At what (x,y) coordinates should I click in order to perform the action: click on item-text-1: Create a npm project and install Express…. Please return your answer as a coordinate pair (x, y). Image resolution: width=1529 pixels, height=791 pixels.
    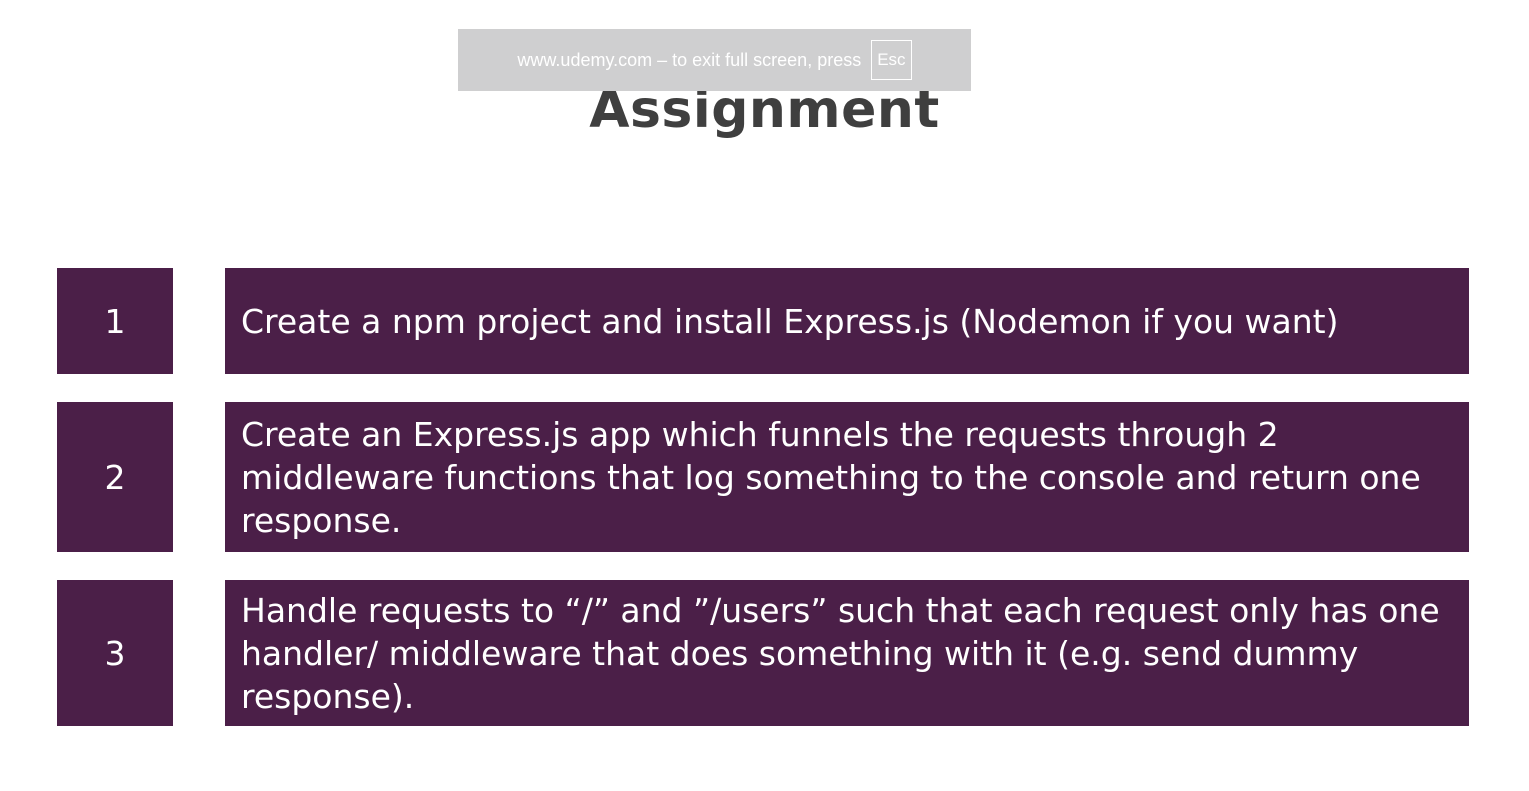
    Looking at the image, I should click on (847, 321).